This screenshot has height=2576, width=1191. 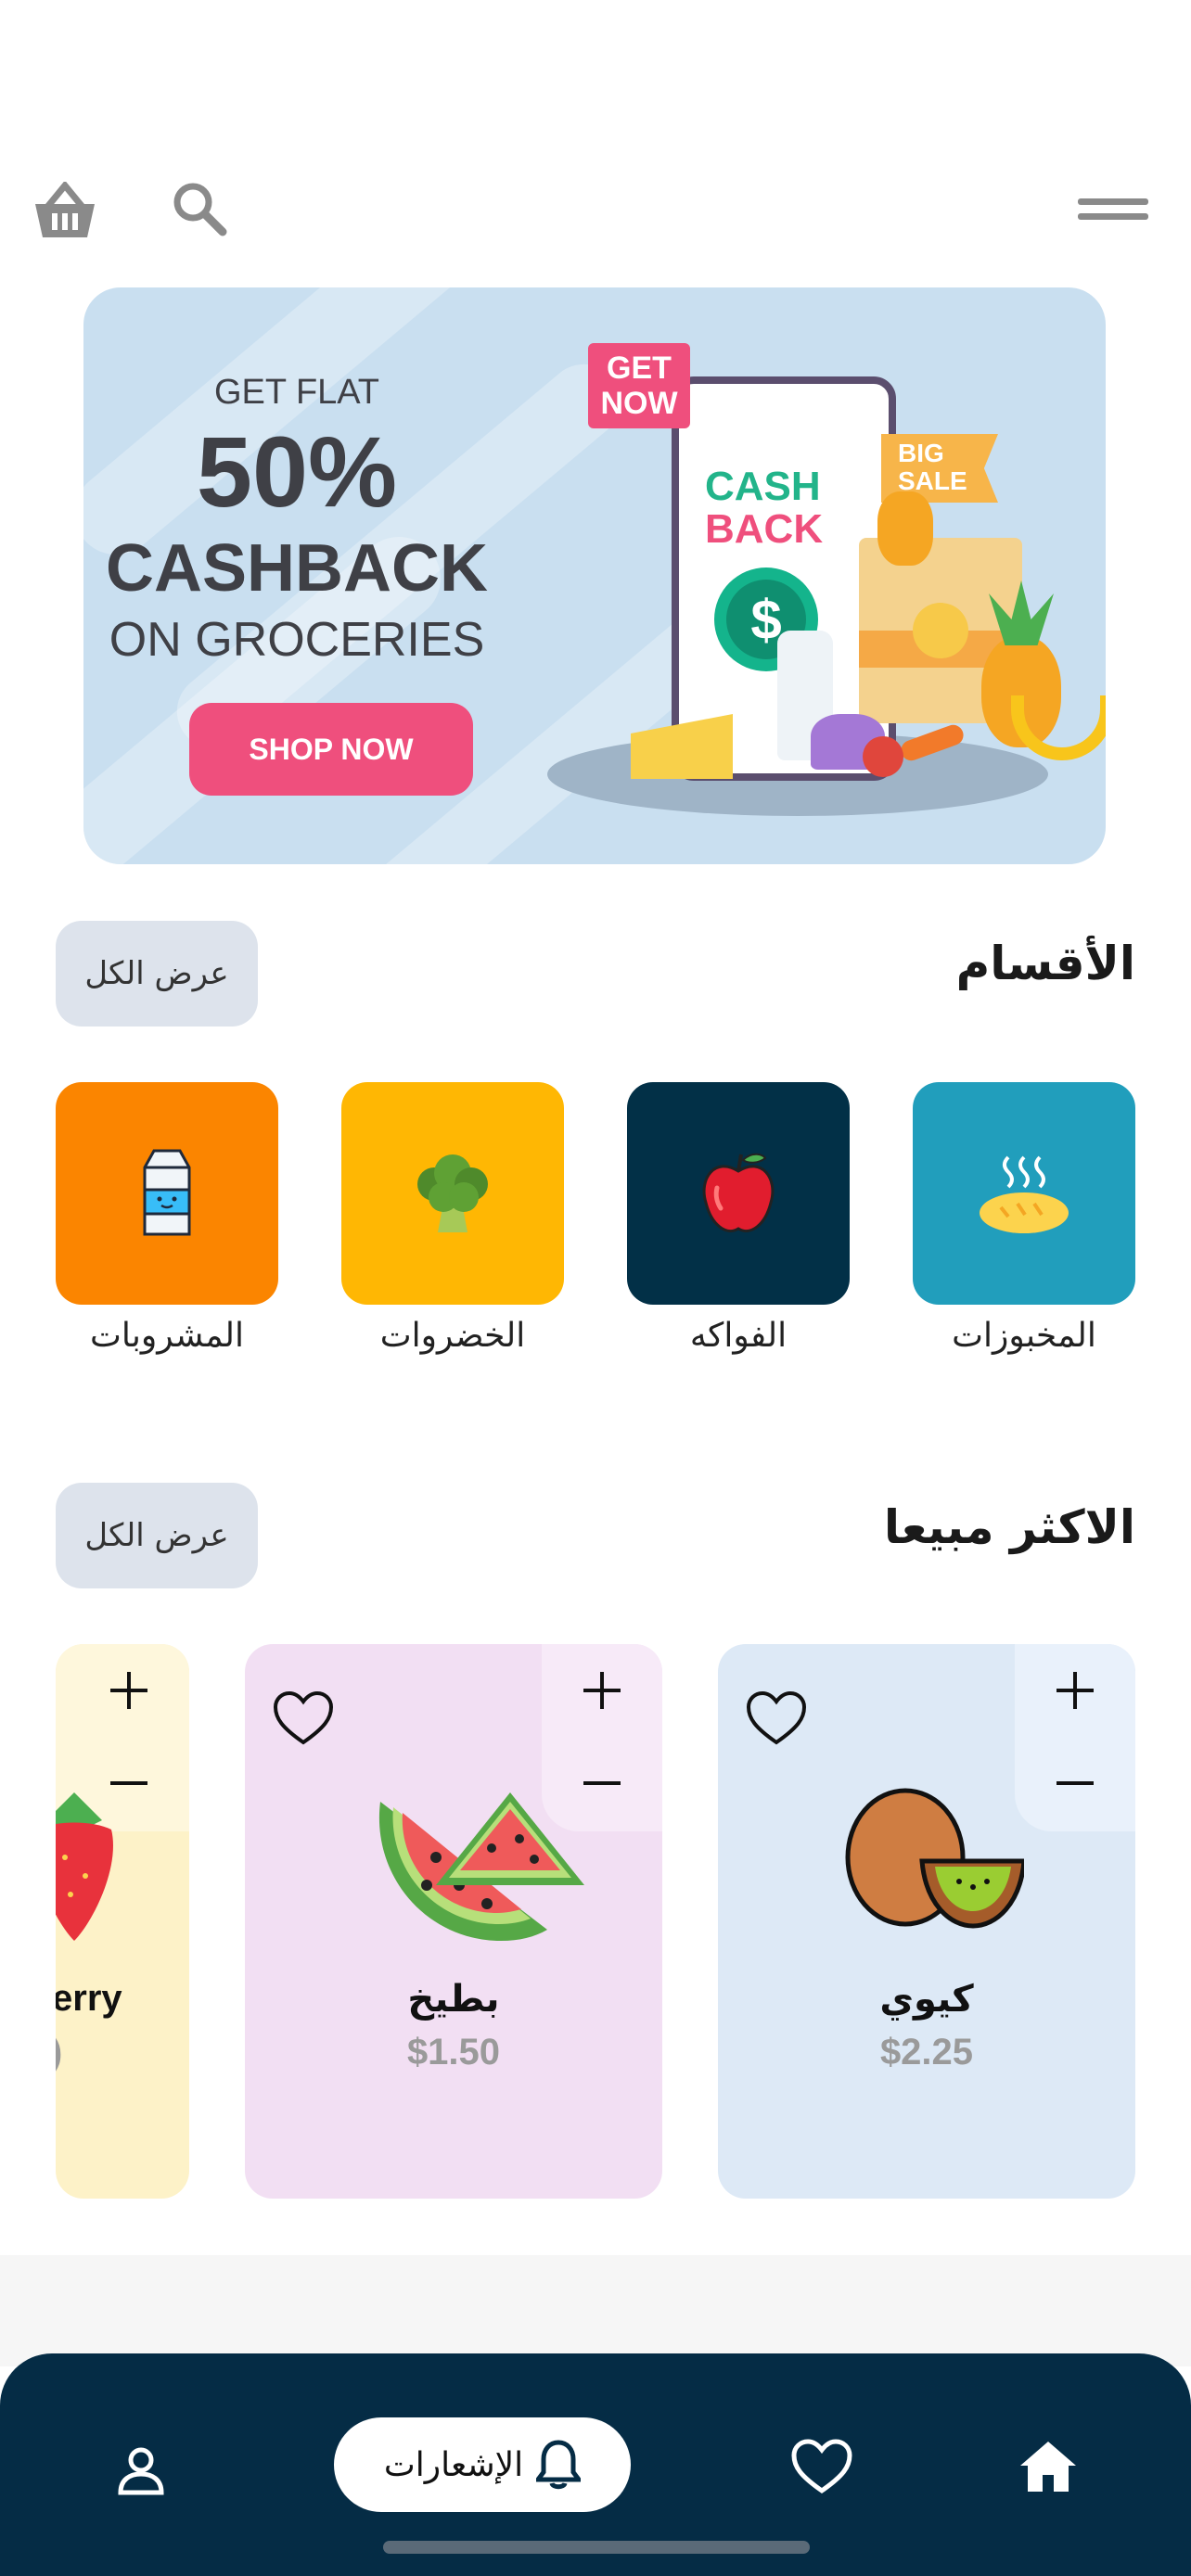 What do you see at coordinates (65, 212) in the screenshot?
I see `basket-icon` at bounding box center [65, 212].